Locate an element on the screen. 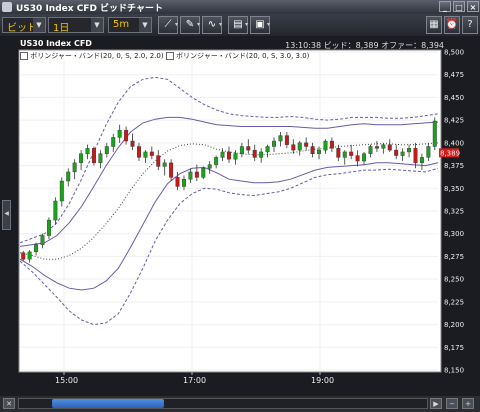 The height and width of the screenshot is (412, 480). zoom-out-button: − is located at coordinates (452, 403).